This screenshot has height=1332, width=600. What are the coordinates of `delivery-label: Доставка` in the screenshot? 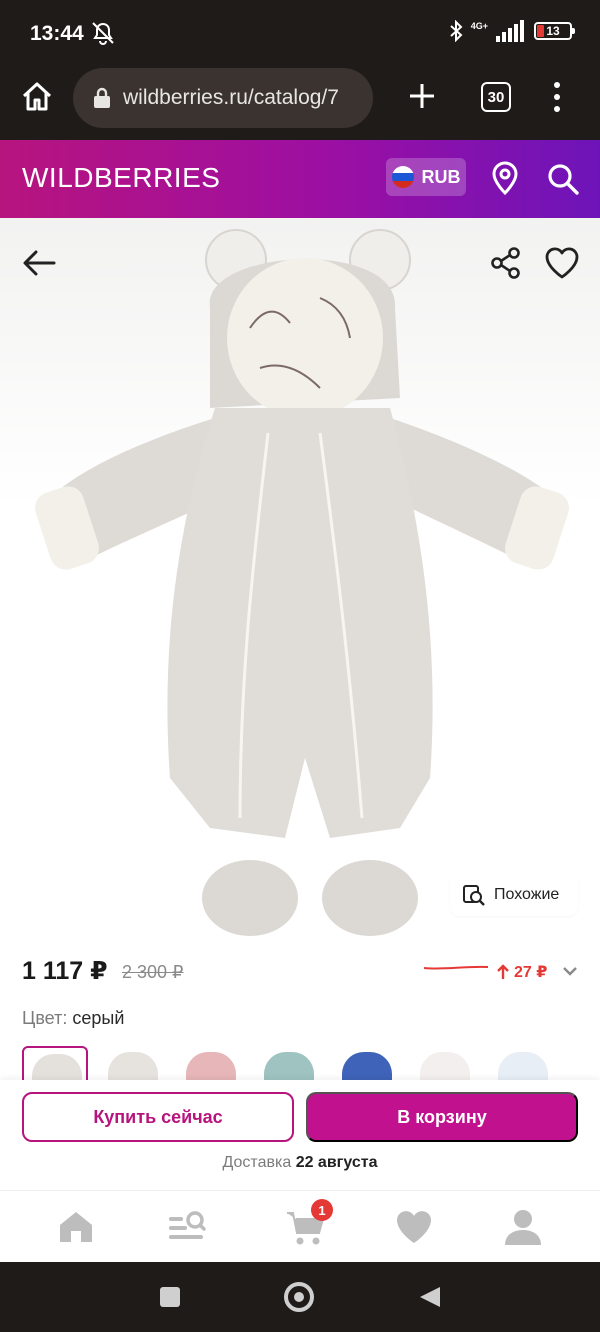 It's located at (257, 1162).